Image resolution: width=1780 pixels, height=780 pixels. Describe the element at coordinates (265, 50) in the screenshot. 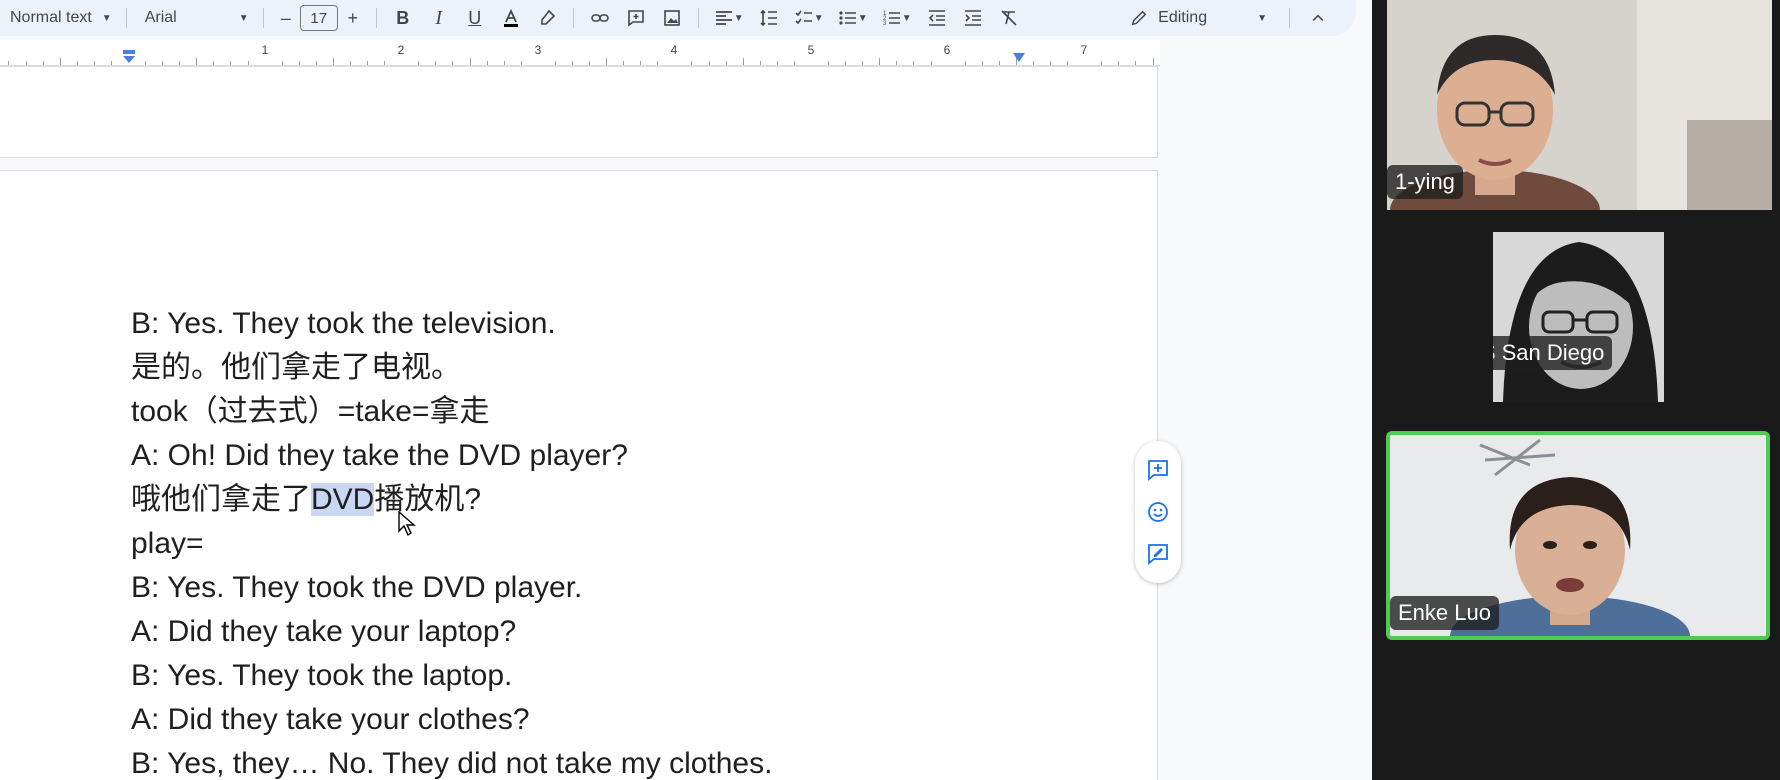

I see `ruler-number: 1` at that location.